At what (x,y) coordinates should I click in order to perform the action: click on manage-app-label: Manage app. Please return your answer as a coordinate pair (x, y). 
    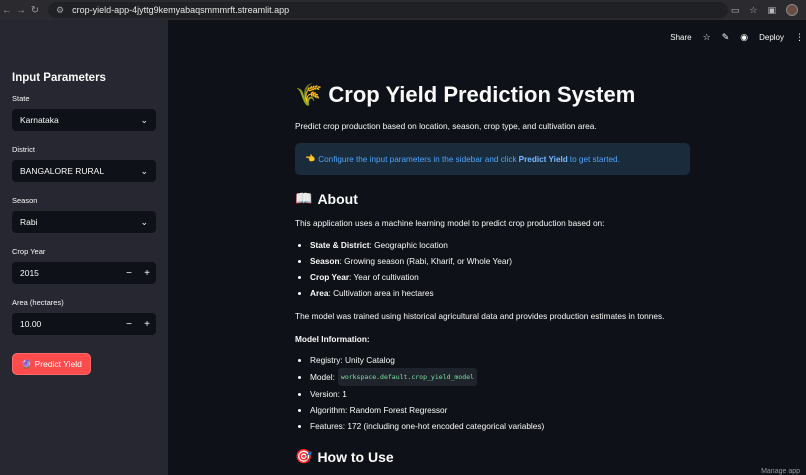
    Looking at the image, I should click on (780, 471).